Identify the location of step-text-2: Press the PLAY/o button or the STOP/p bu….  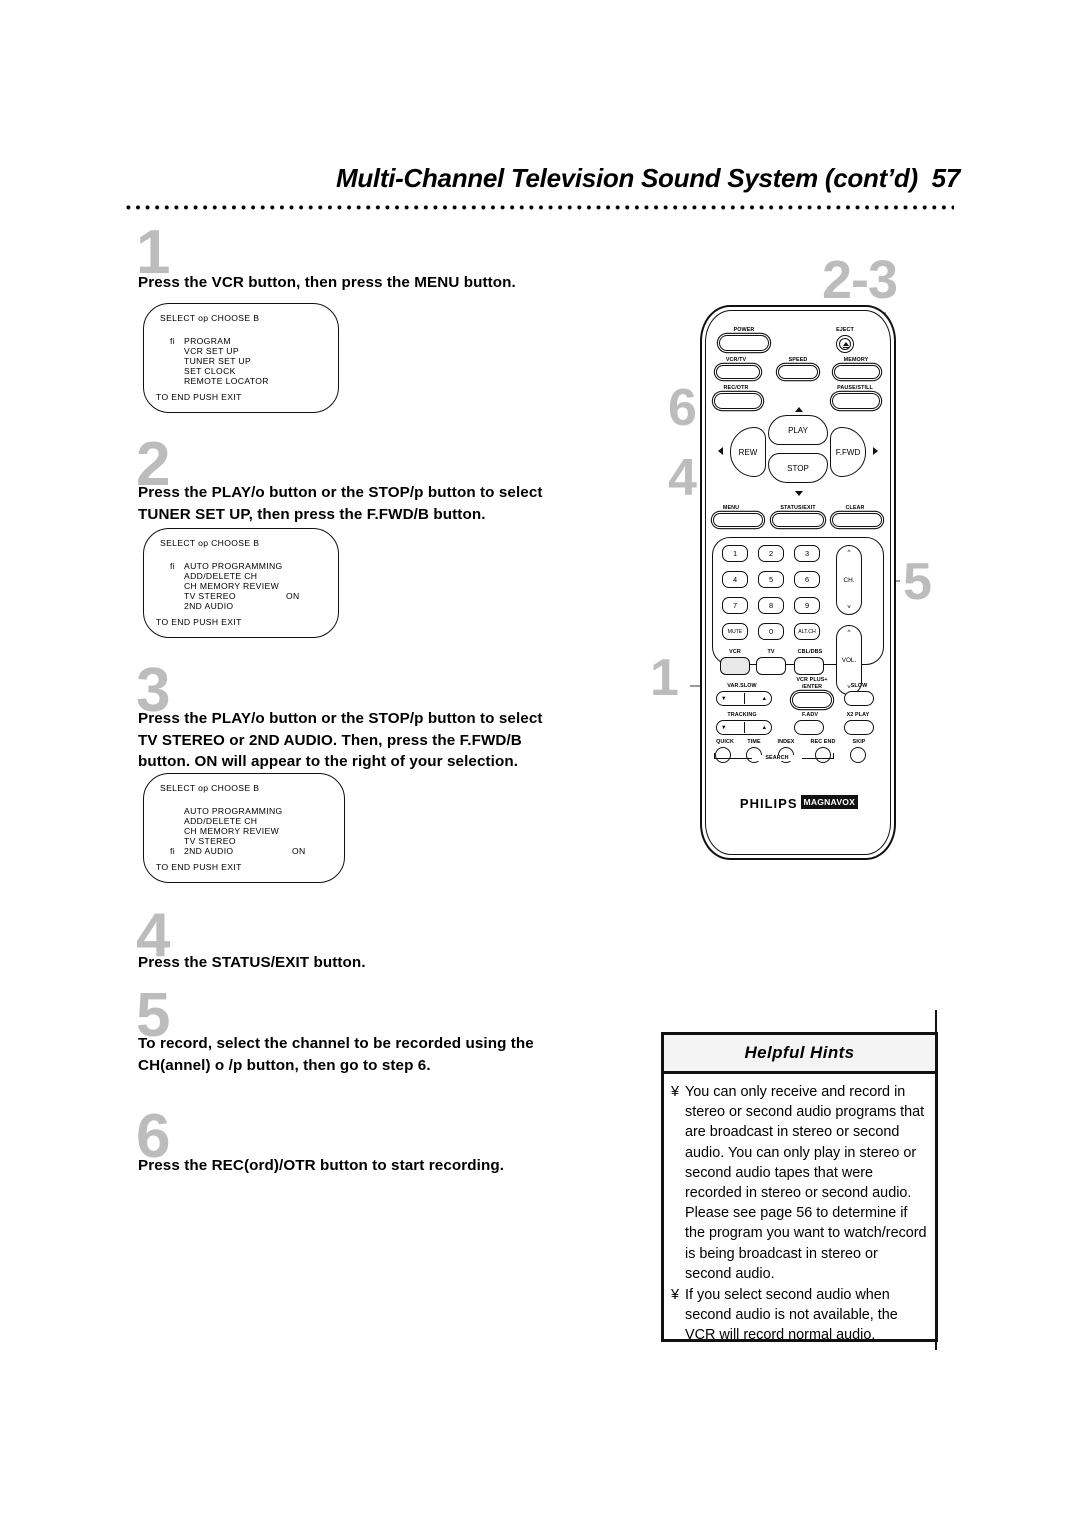
(398, 503).